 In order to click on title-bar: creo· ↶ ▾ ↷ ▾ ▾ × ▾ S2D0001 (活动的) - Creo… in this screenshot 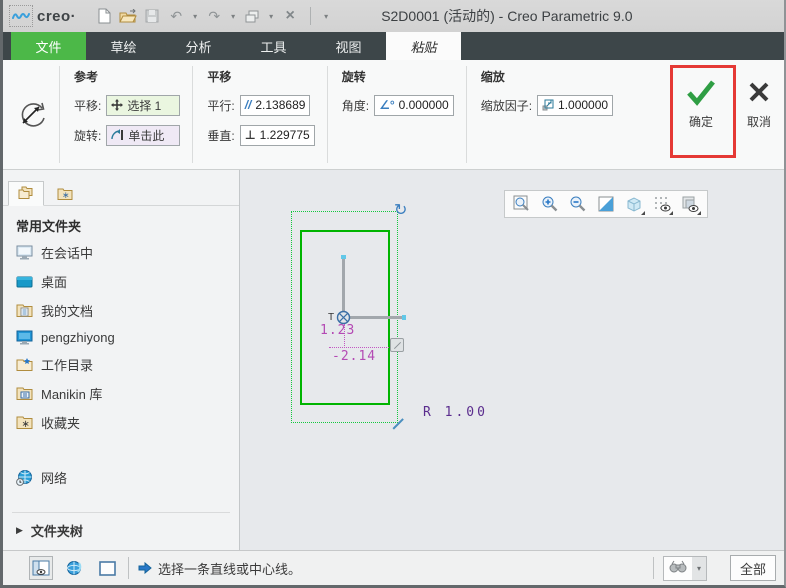, I will do `click(393, 16)`.